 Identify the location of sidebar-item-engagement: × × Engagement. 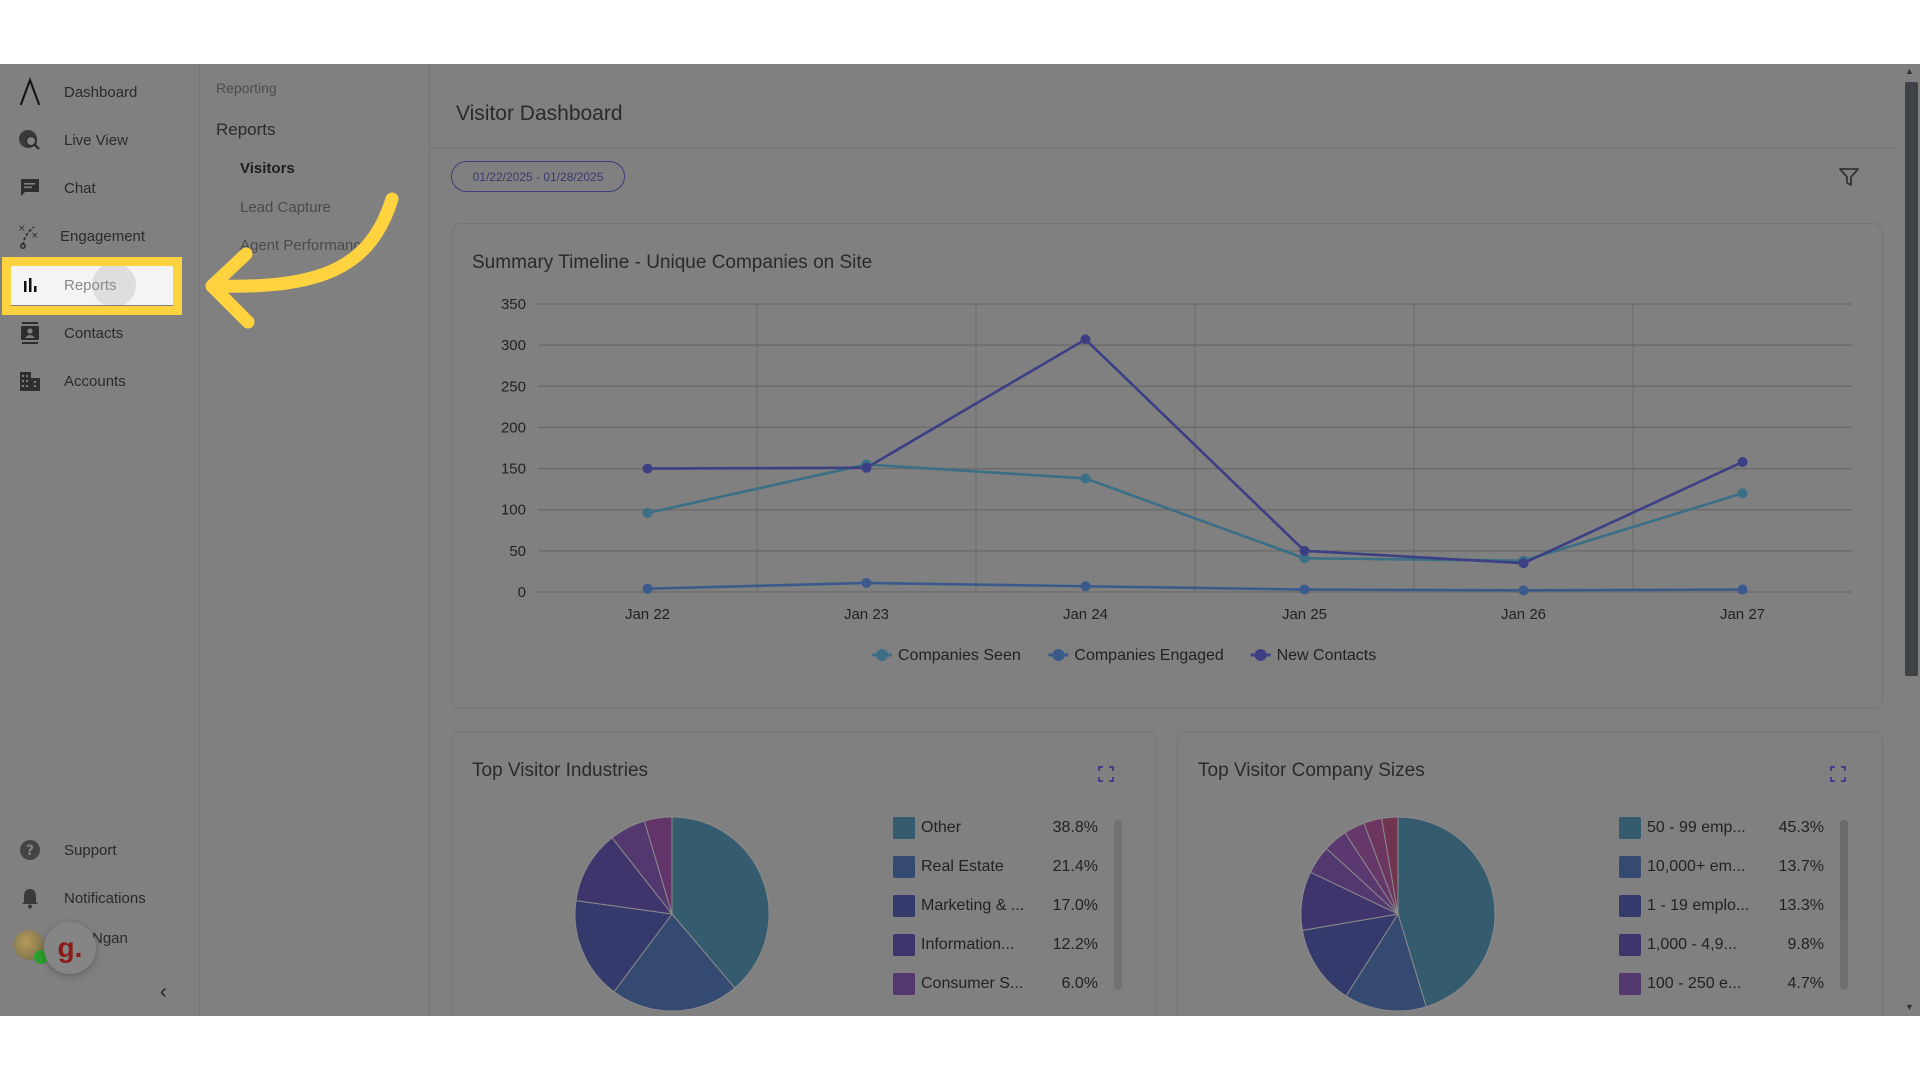
(100, 236).